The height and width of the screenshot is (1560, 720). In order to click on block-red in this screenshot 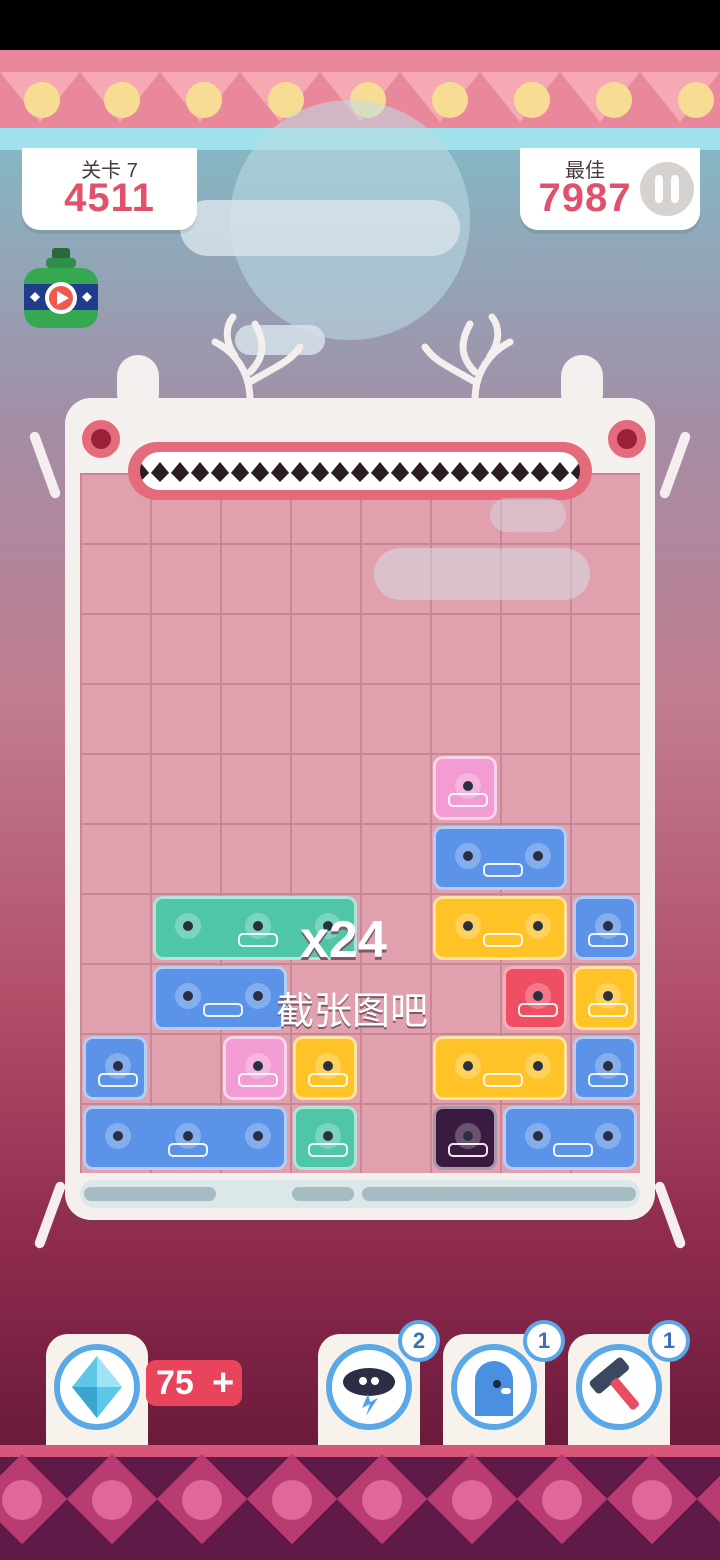, I will do `click(535, 998)`.